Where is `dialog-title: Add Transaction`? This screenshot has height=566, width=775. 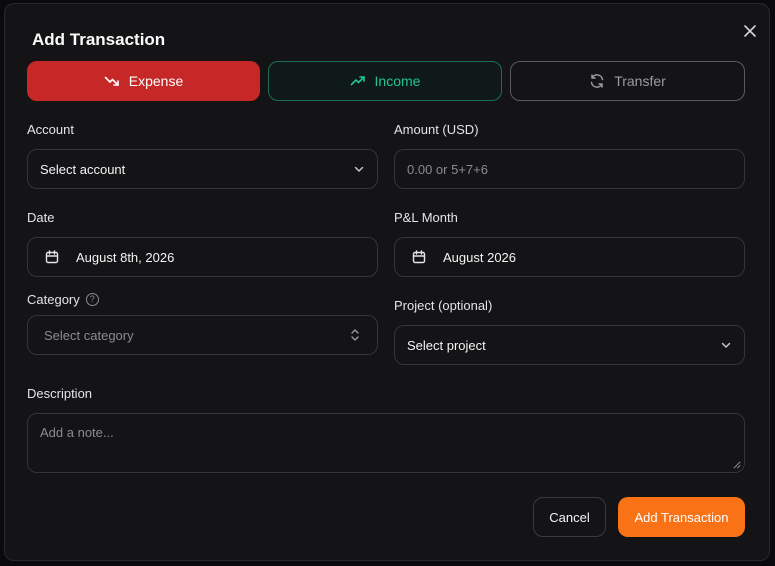
dialog-title: Add Transaction is located at coordinates (99, 39).